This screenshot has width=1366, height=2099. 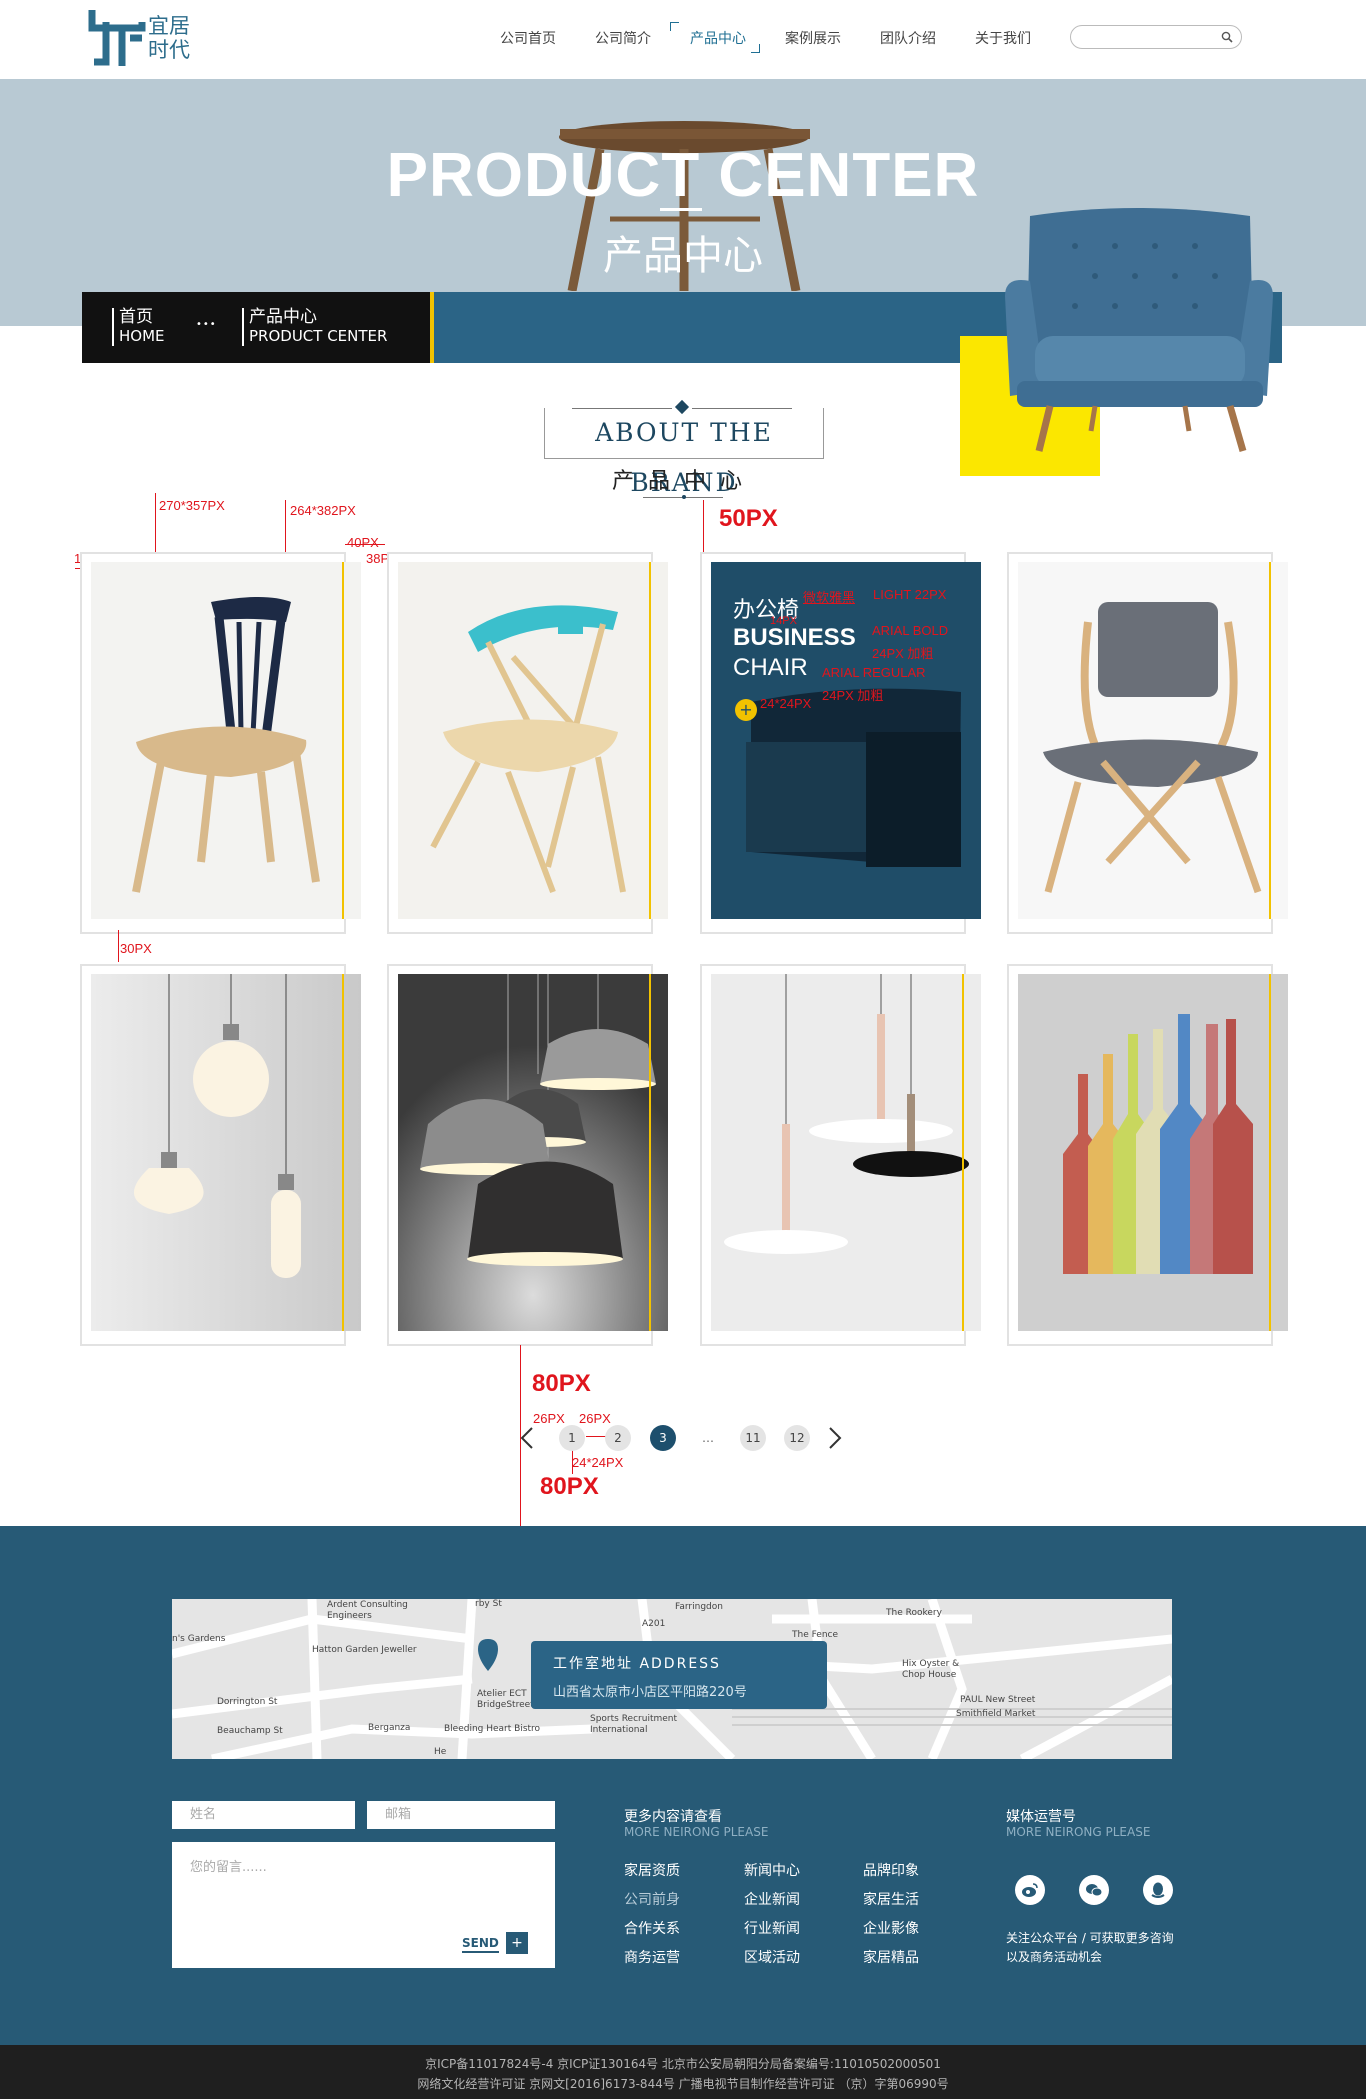 What do you see at coordinates (681, 209) in the screenshot?
I see `banner-divider` at bounding box center [681, 209].